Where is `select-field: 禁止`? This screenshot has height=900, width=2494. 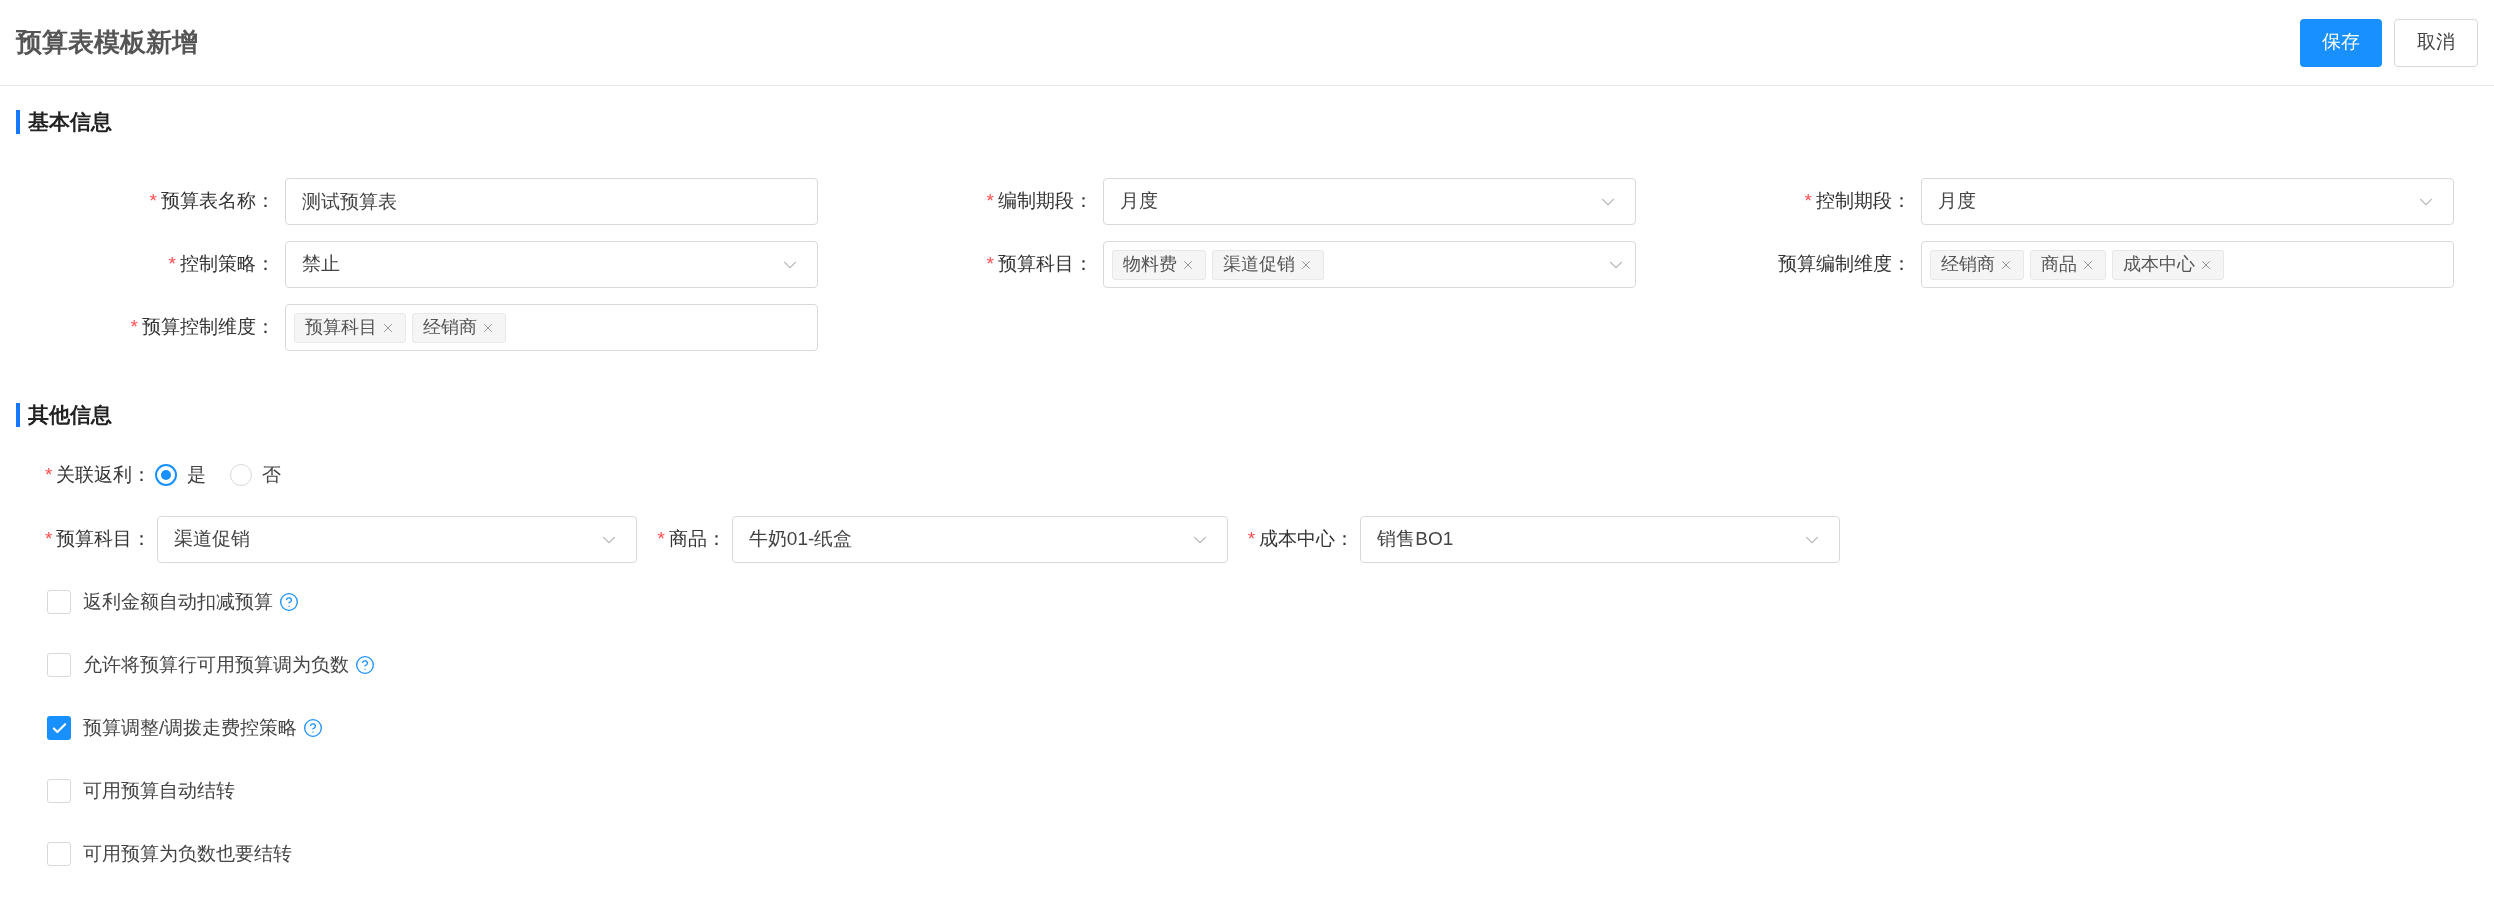
select-field: 禁止 is located at coordinates (551, 264).